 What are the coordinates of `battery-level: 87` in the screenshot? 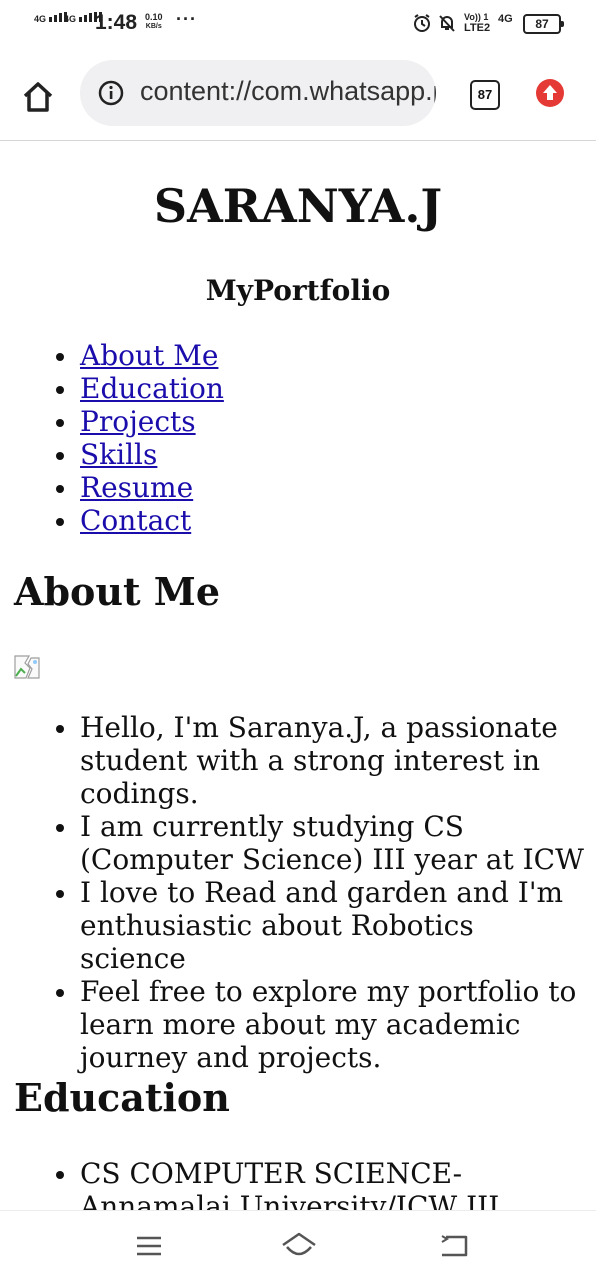 It's located at (542, 24).